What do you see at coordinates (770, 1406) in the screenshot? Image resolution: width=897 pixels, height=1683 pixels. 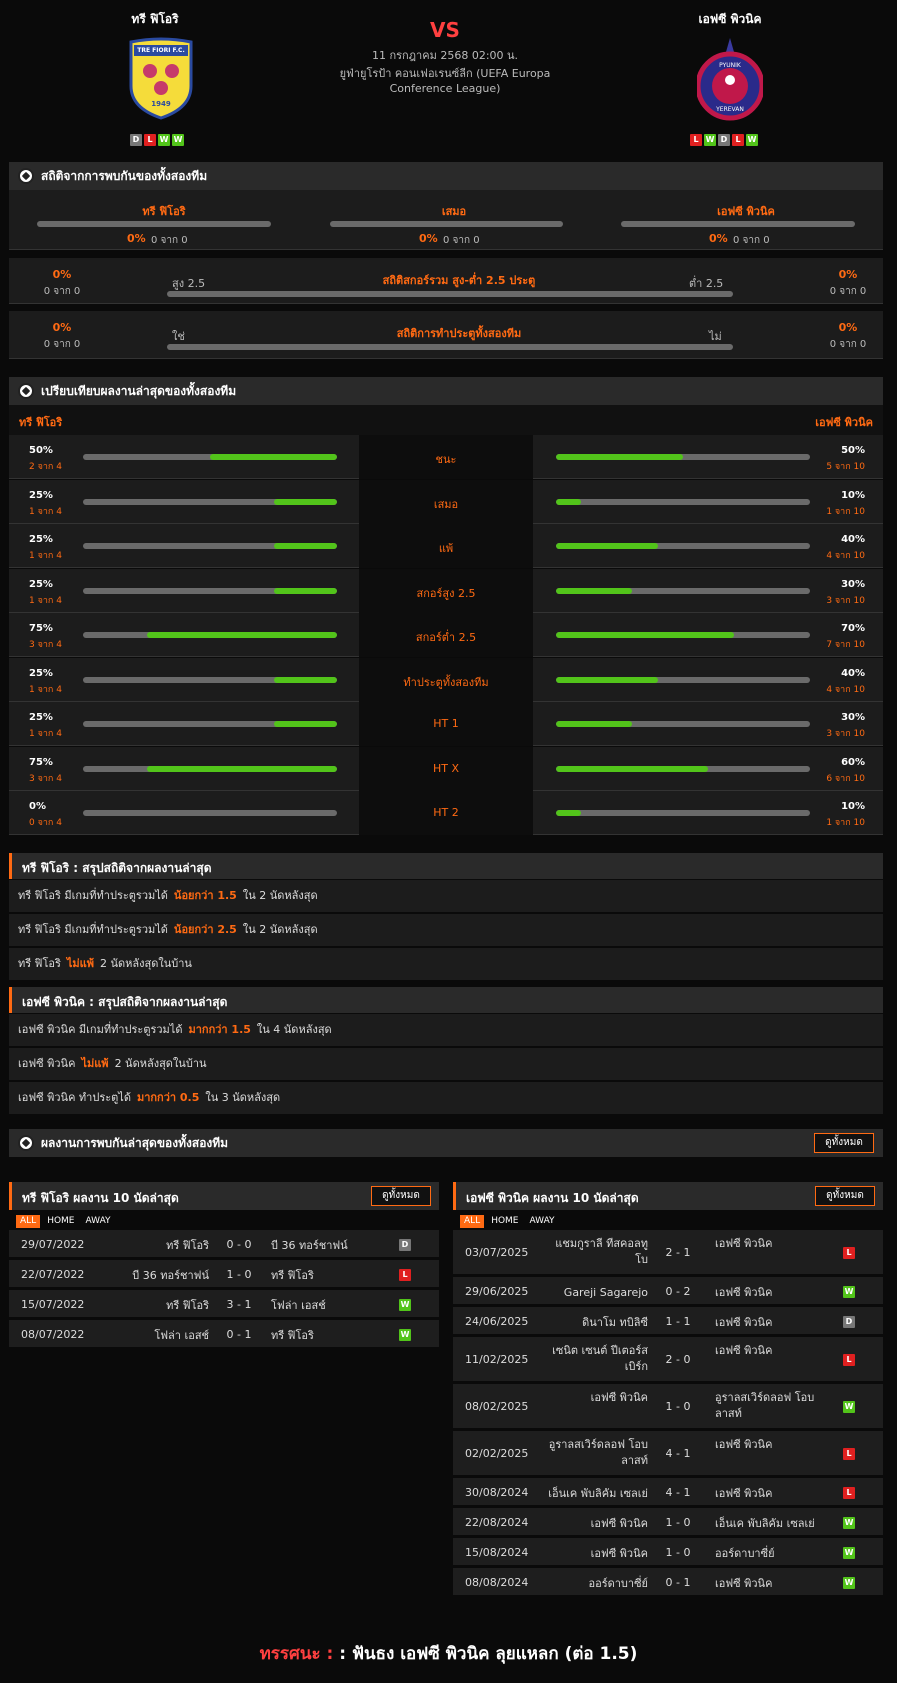 I see `match-away: อูราลสเวิร์ดลอฟ โอบลาสท์` at bounding box center [770, 1406].